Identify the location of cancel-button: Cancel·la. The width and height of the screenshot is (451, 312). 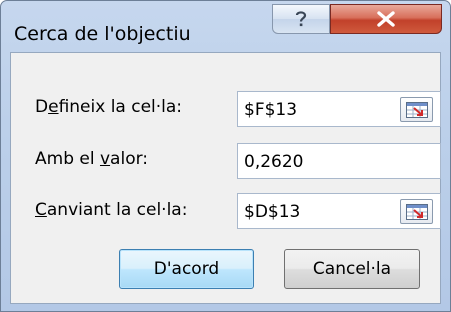
(352, 269).